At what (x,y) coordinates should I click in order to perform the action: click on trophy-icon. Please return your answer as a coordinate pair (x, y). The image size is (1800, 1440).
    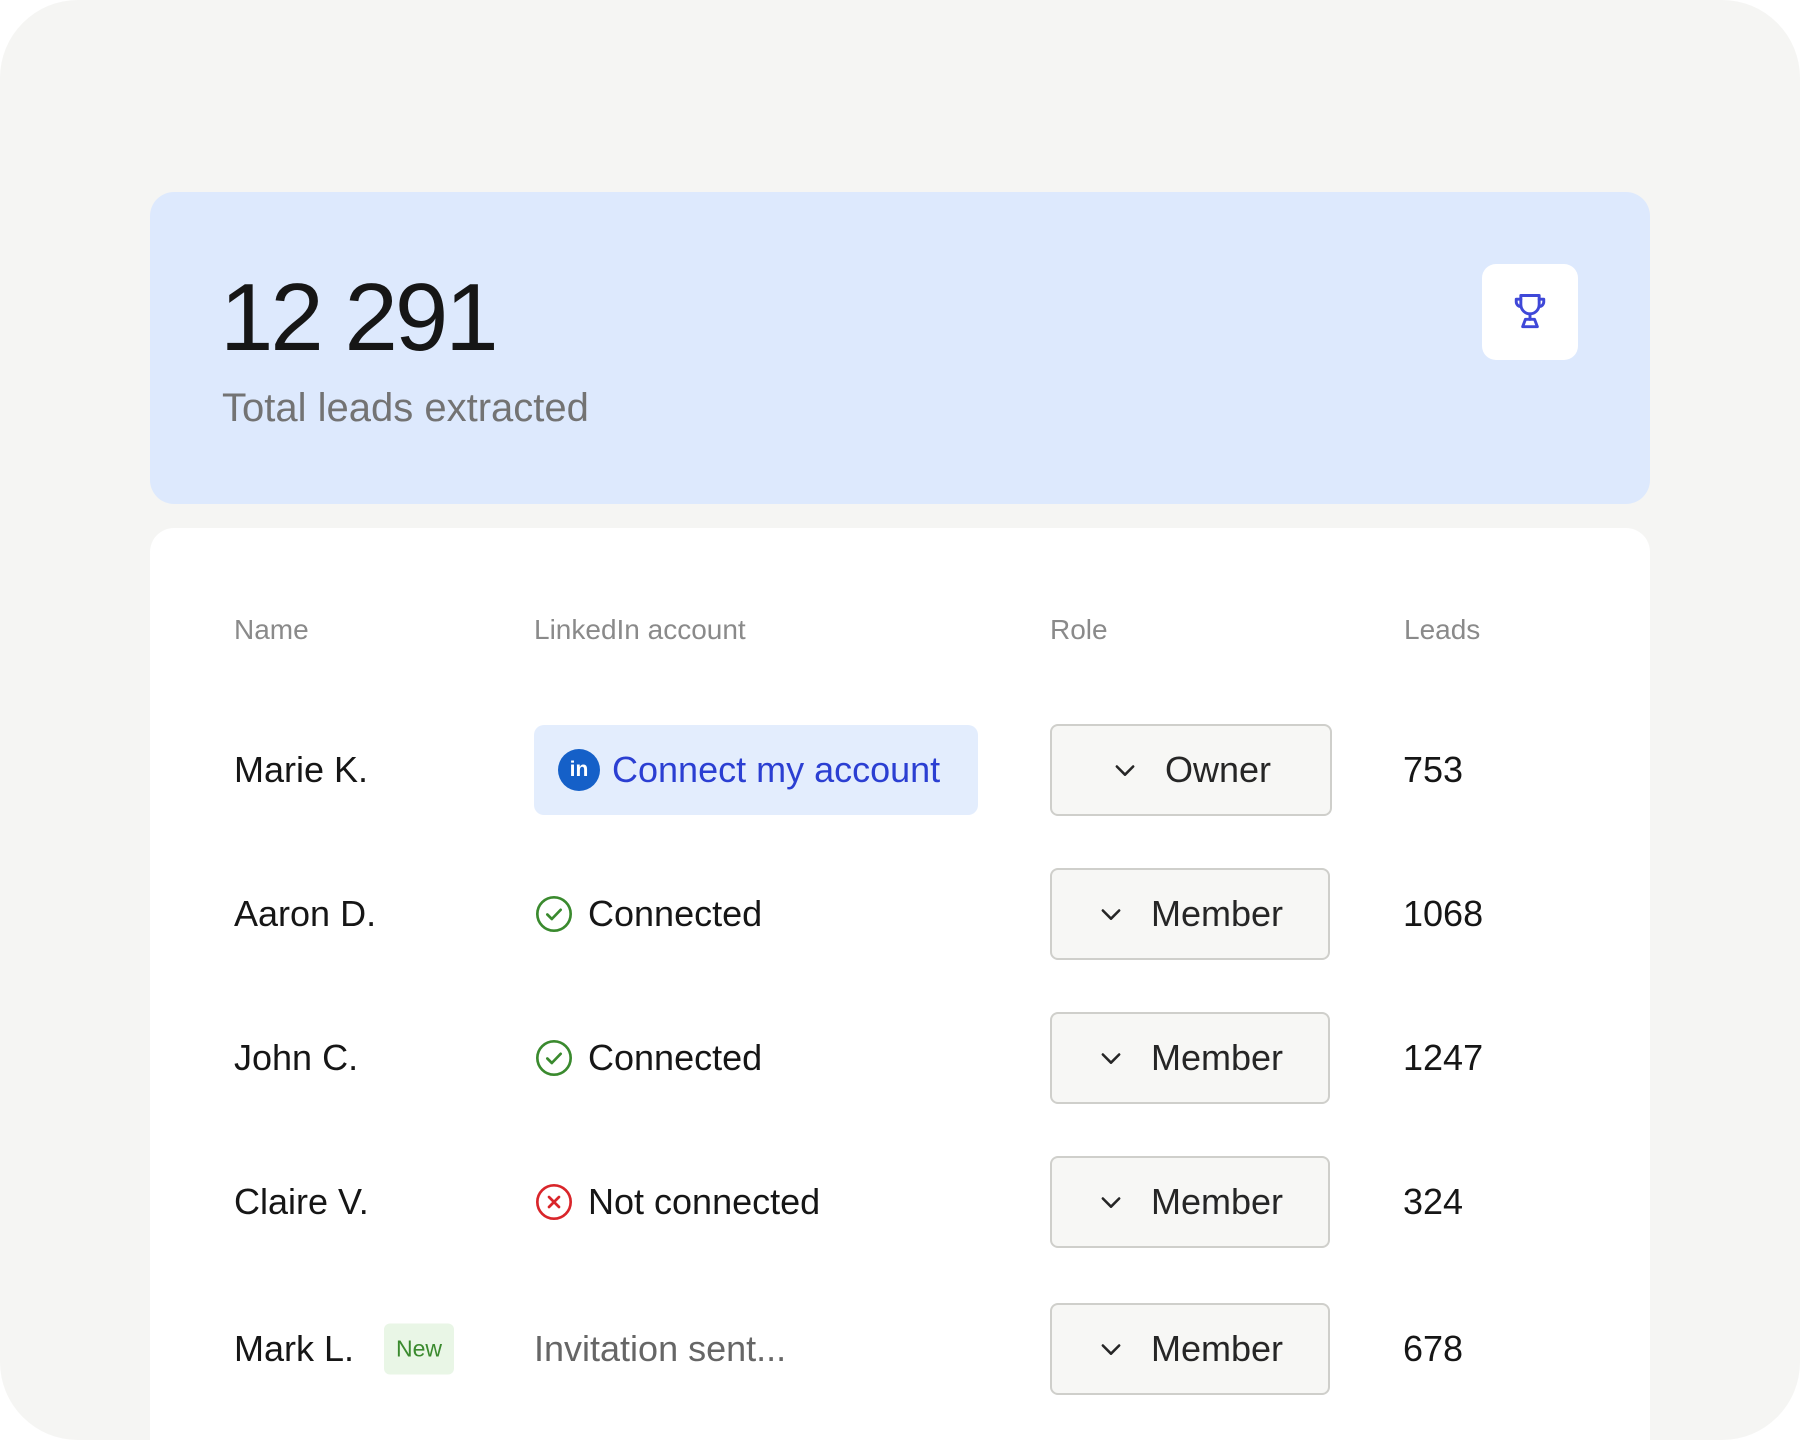
    Looking at the image, I should click on (1530, 311).